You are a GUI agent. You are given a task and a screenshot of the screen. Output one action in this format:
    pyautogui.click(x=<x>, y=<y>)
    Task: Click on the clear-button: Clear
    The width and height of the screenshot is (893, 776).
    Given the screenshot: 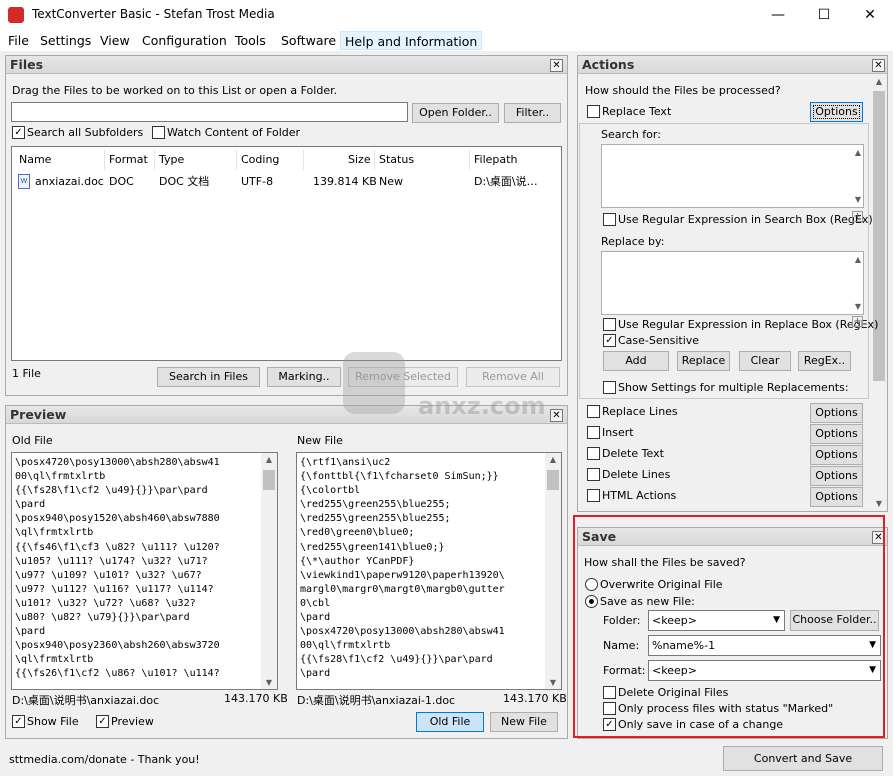 What is the action you would take?
    pyautogui.click(x=765, y=361)
    